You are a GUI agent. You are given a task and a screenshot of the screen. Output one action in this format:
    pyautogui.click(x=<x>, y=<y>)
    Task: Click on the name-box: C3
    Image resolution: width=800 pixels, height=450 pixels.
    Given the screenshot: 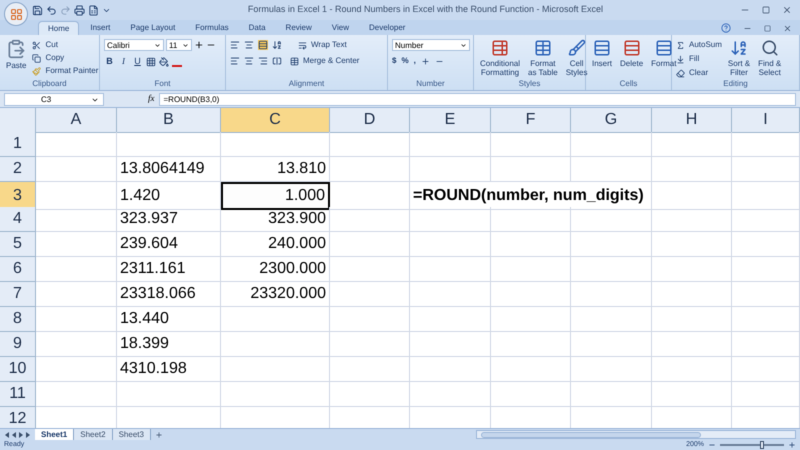 What is the action you would take?
    pyautogui.click(x=54, y=99)
    